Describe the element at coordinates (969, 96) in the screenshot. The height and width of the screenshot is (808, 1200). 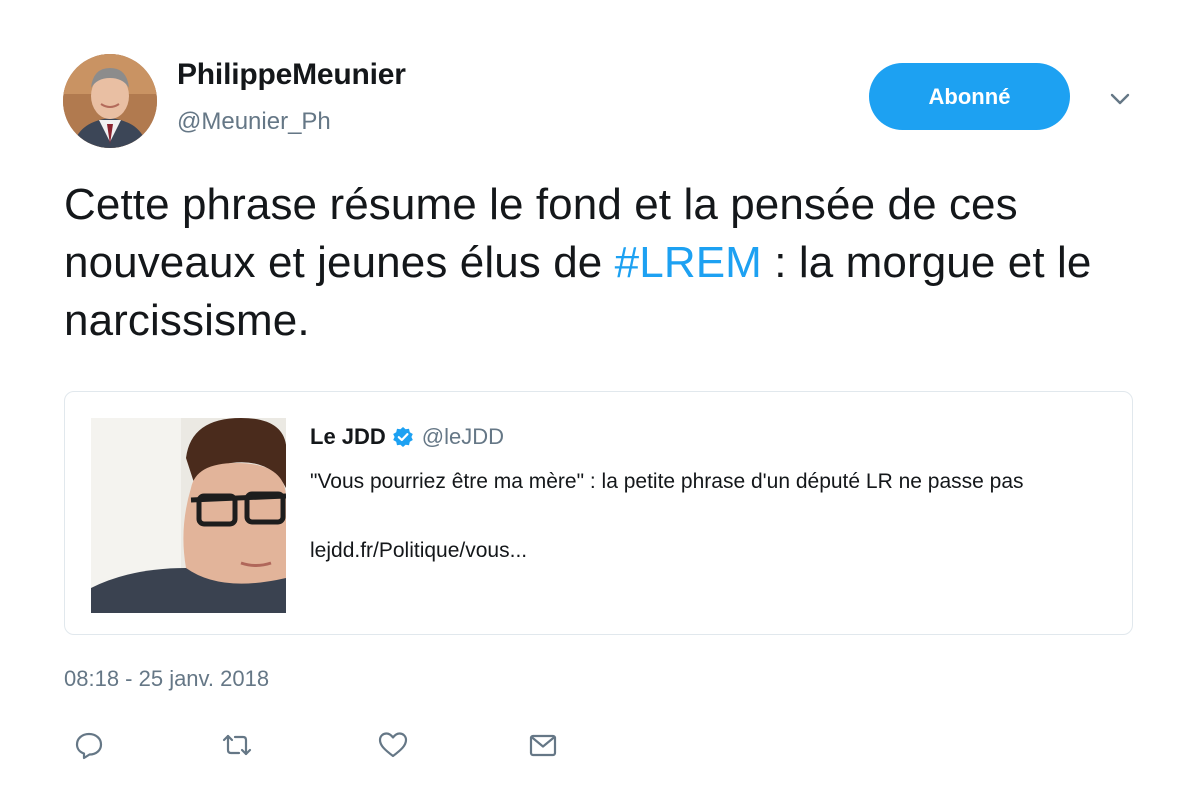
I see `follow-button: Abonné` at that location.